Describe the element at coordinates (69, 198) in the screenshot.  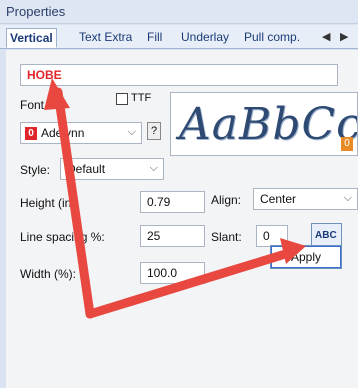
I see `annotation-arrow-up` at that location.